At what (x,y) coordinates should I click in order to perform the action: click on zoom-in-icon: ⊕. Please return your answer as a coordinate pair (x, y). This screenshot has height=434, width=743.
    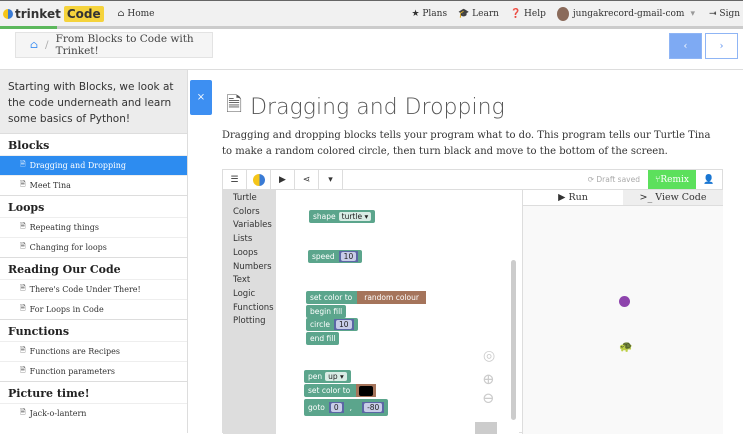
    Looking at the image, I should click on (488, 379).